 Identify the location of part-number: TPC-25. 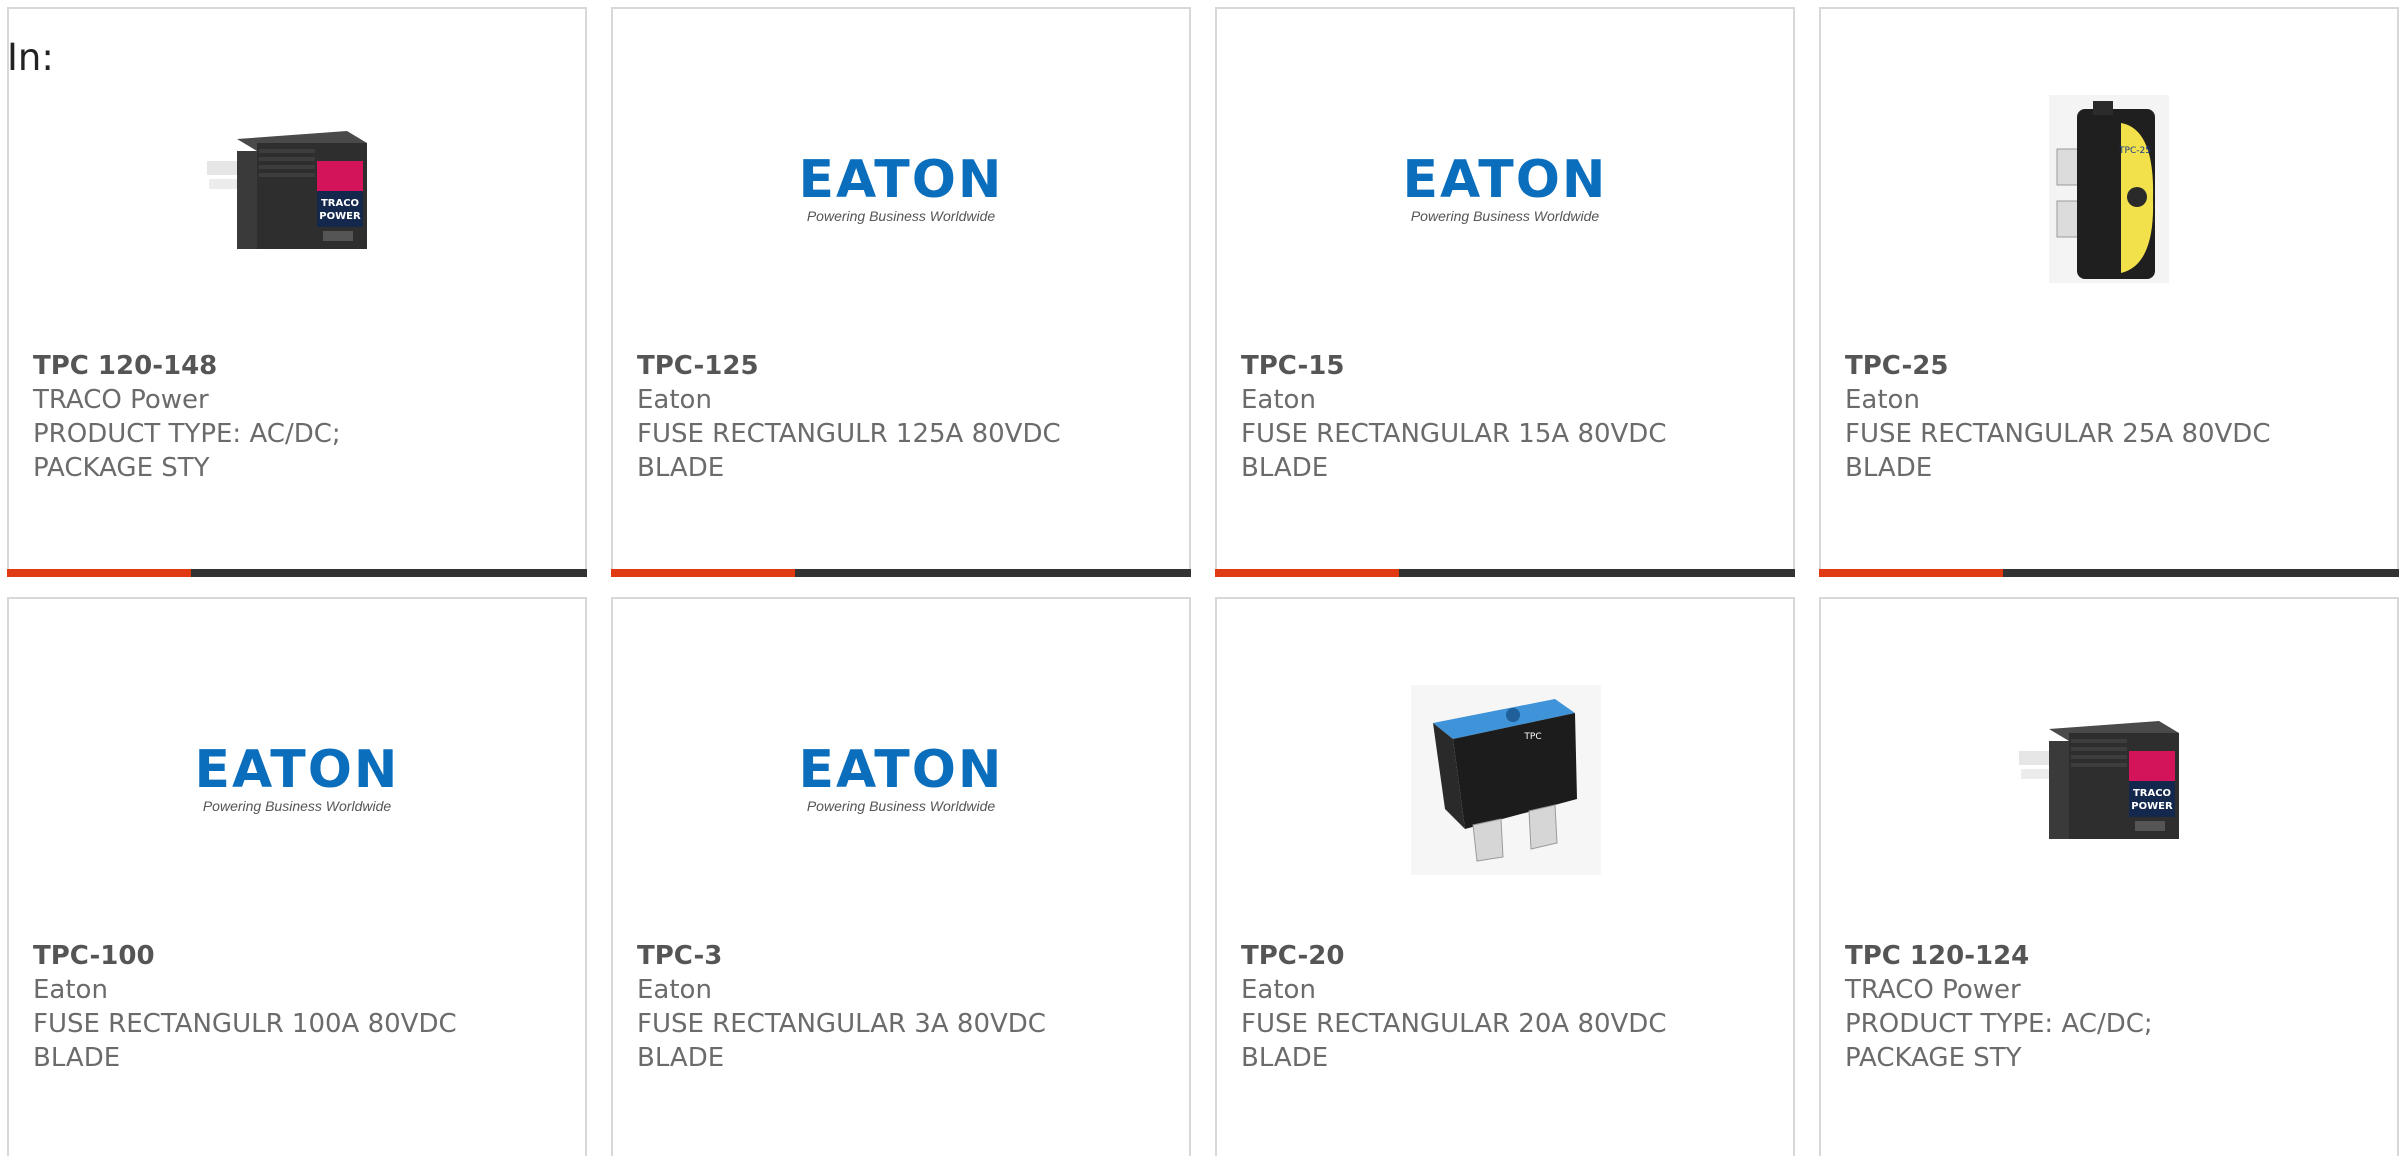
(2109, 366).